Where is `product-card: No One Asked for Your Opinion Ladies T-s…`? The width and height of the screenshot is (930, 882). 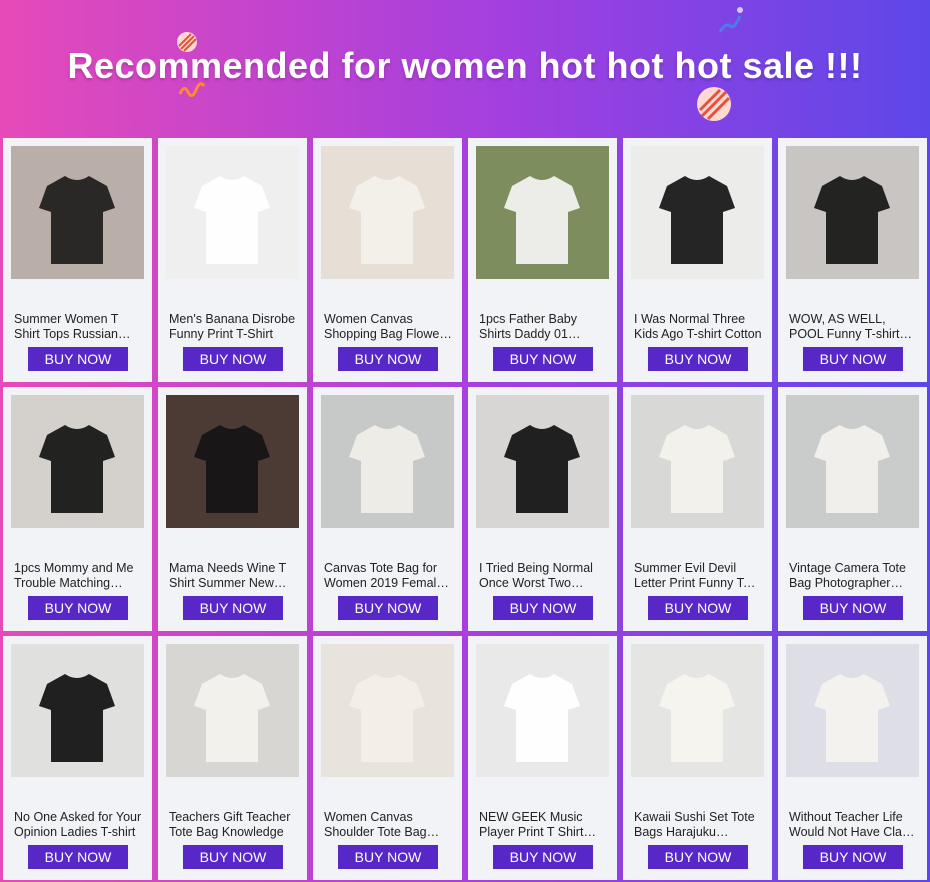 product-card: No One Asked for Your Opinion Ladies T-s… is located at coordinates (77, 758).